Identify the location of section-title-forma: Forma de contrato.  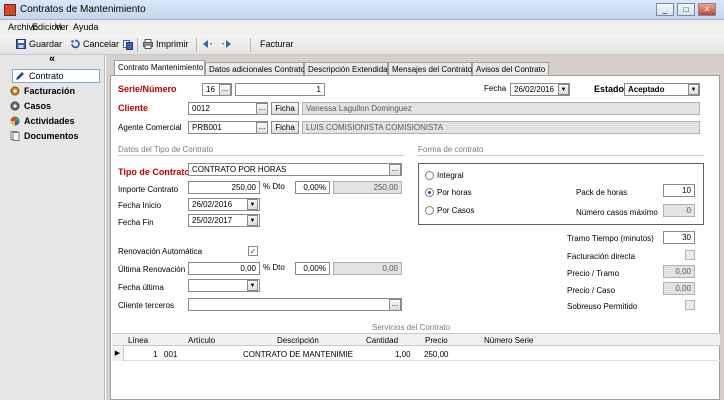
(451, 149).